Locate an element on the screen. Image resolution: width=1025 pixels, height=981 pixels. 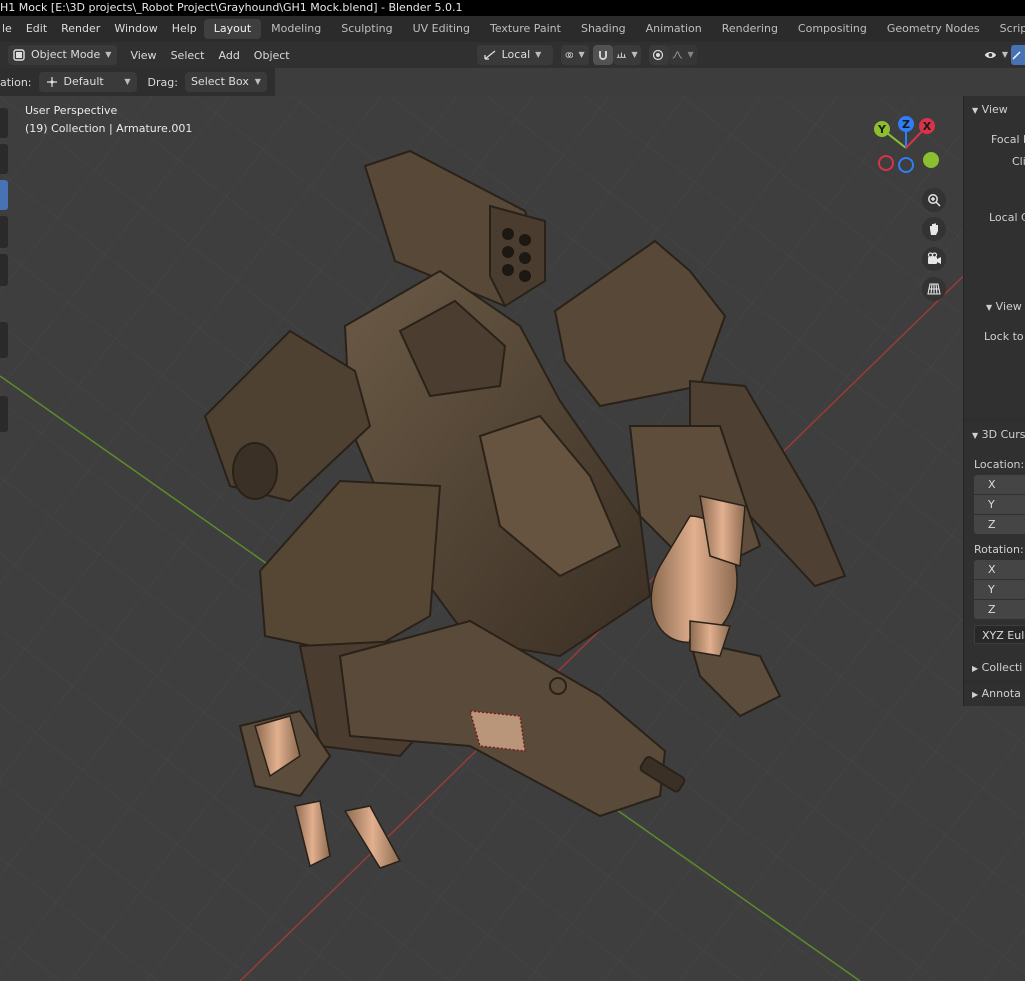
drag-value: Select Box is located at coordinates (219, 81).